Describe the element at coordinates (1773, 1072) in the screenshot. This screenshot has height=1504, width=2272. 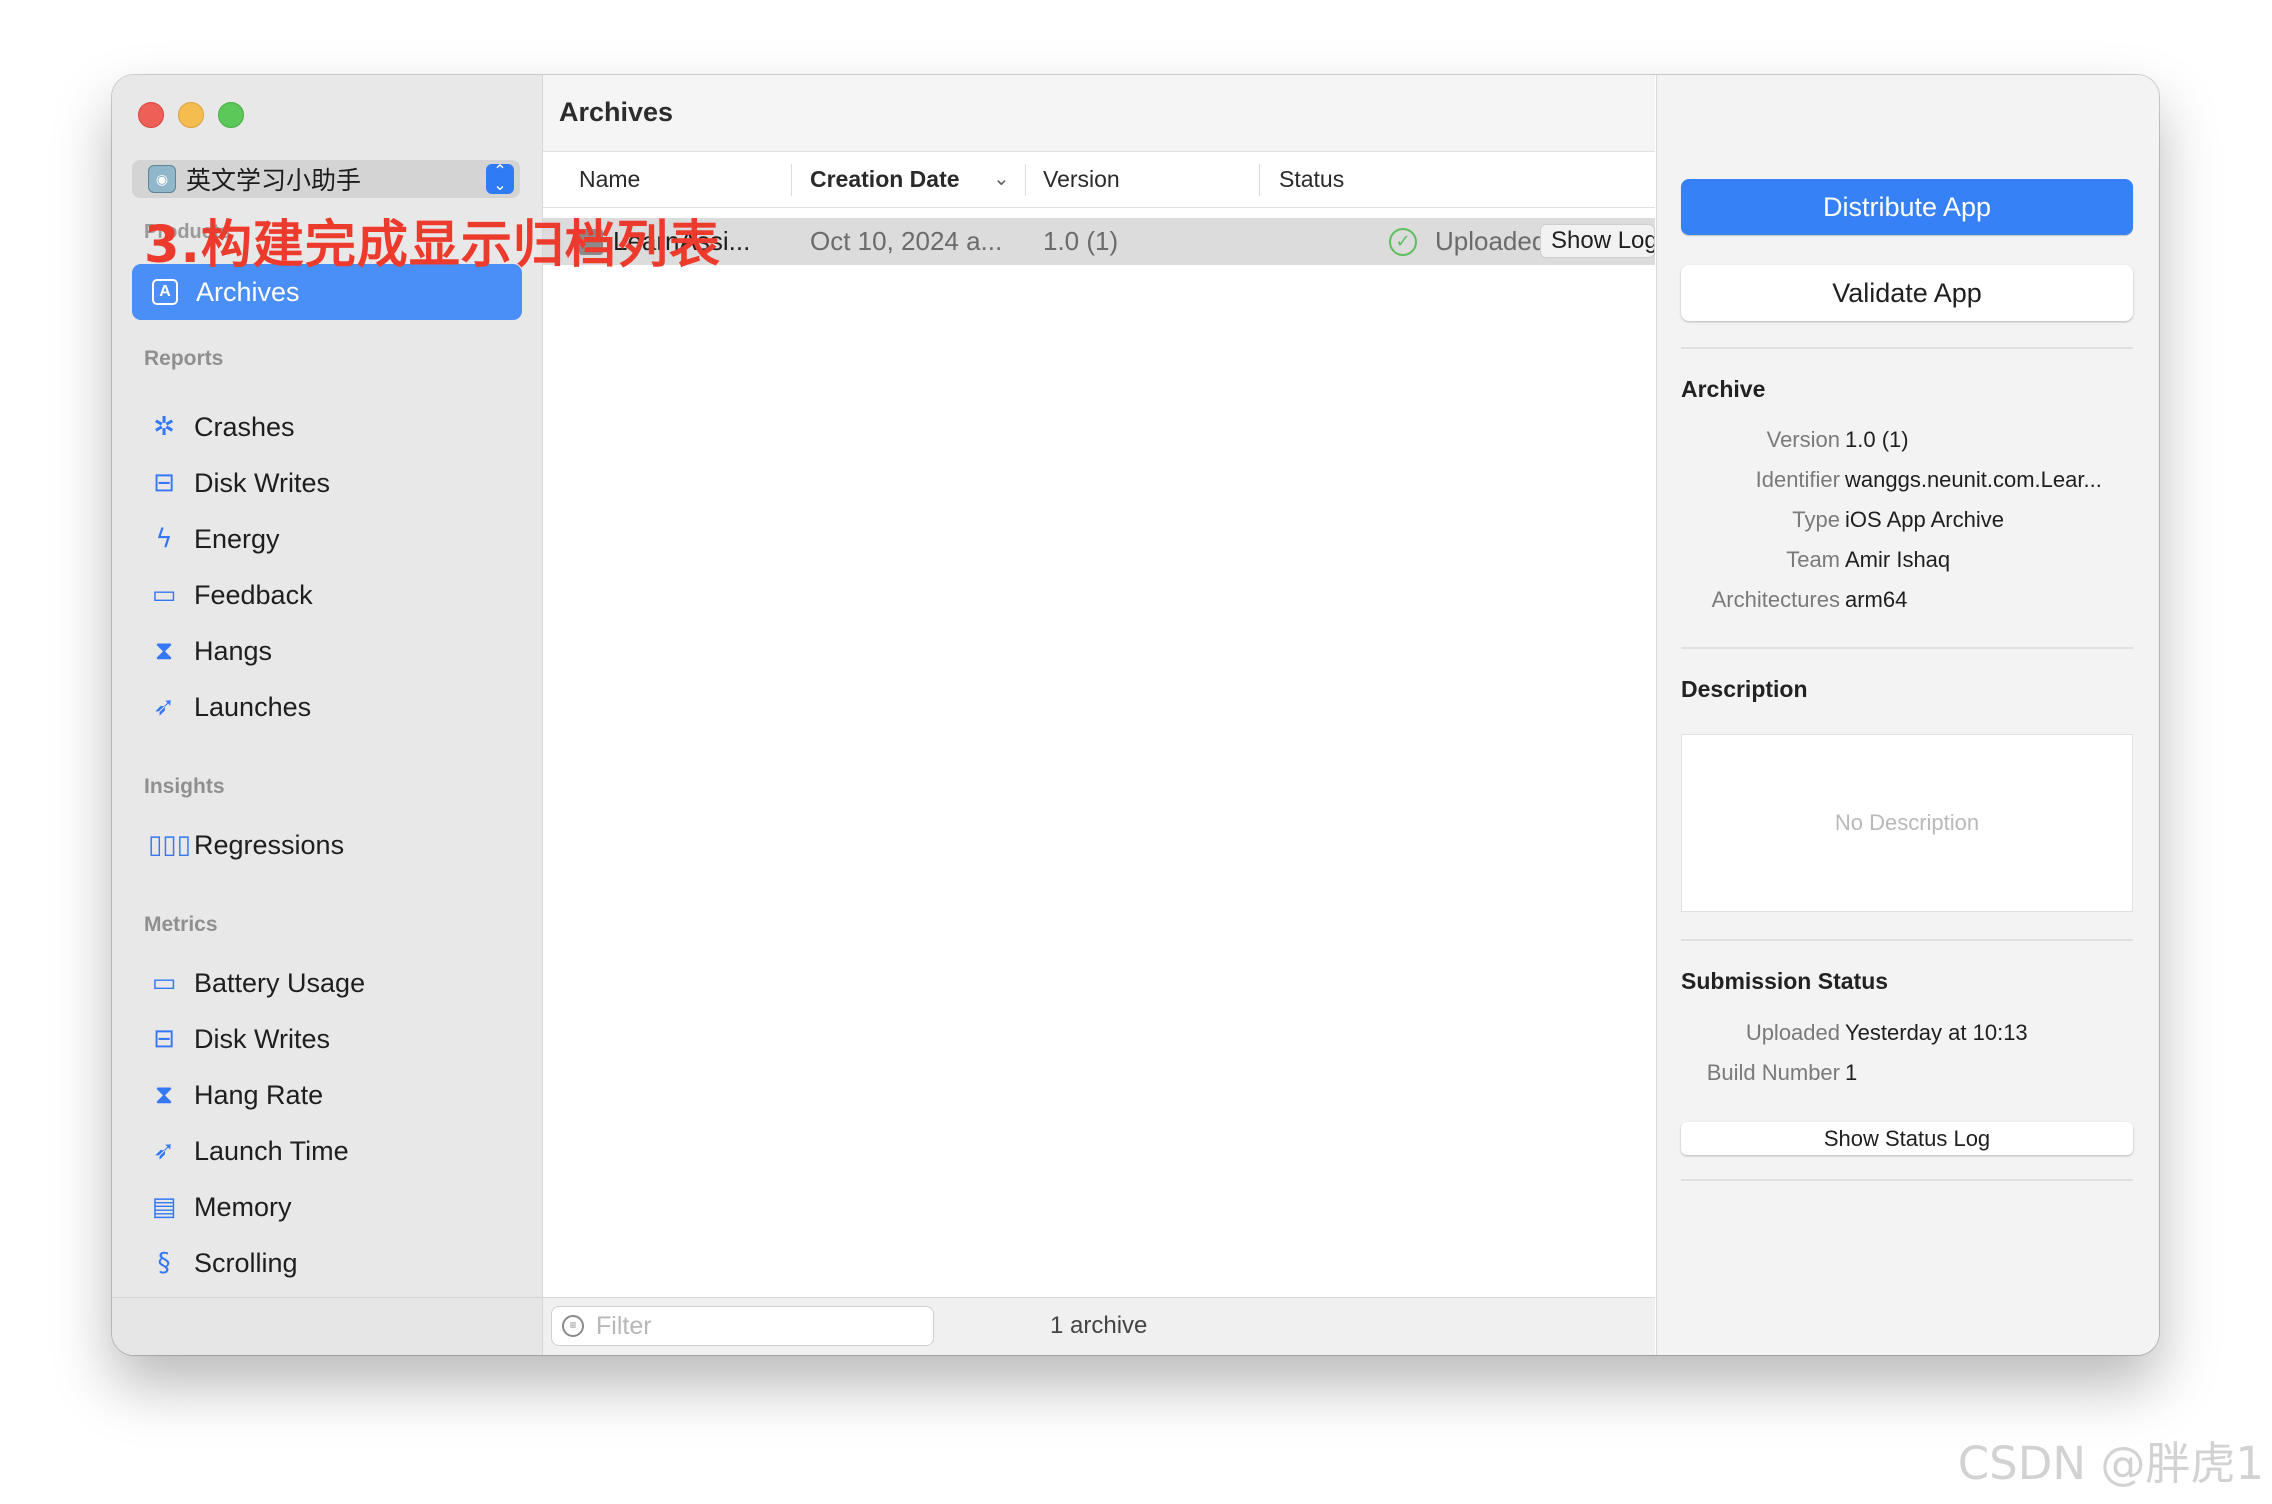
I see `field-label: Build Number` at that location.